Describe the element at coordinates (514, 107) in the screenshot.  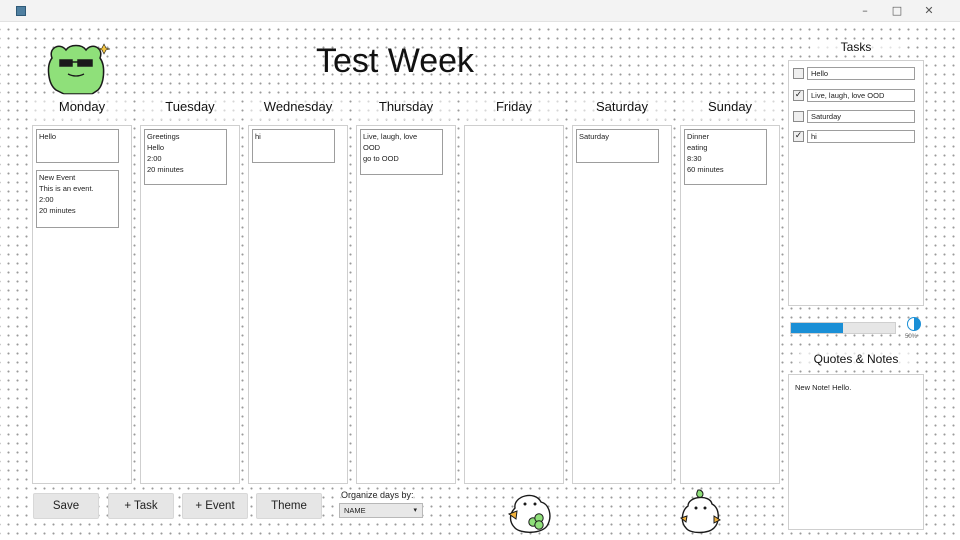
I see `day-header: Friday` at that location.